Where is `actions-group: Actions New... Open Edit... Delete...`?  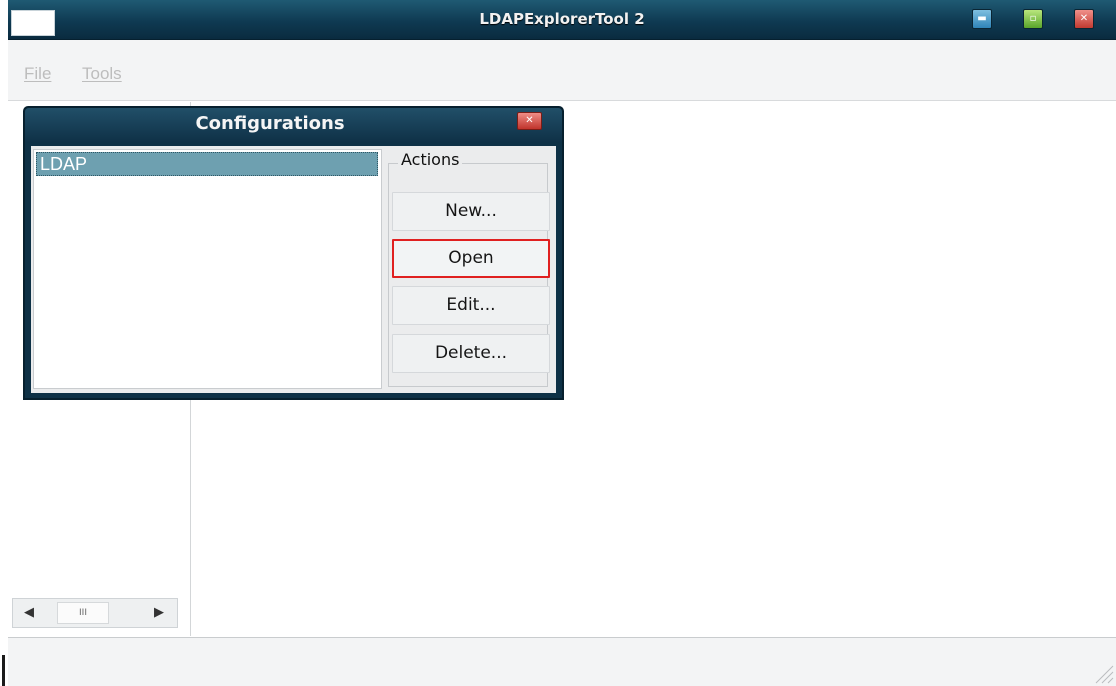
actions-group: Actions New... Open Edit... Delete... is located at coordinates (468, 270).